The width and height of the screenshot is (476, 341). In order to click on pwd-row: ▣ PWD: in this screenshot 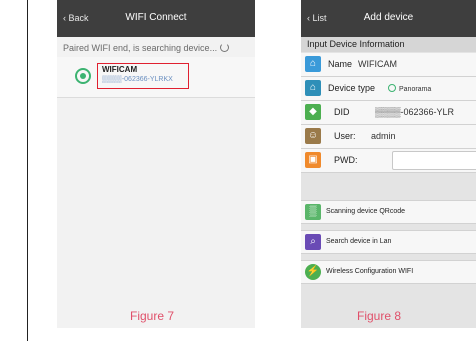, I will do `click(388, 161)`.